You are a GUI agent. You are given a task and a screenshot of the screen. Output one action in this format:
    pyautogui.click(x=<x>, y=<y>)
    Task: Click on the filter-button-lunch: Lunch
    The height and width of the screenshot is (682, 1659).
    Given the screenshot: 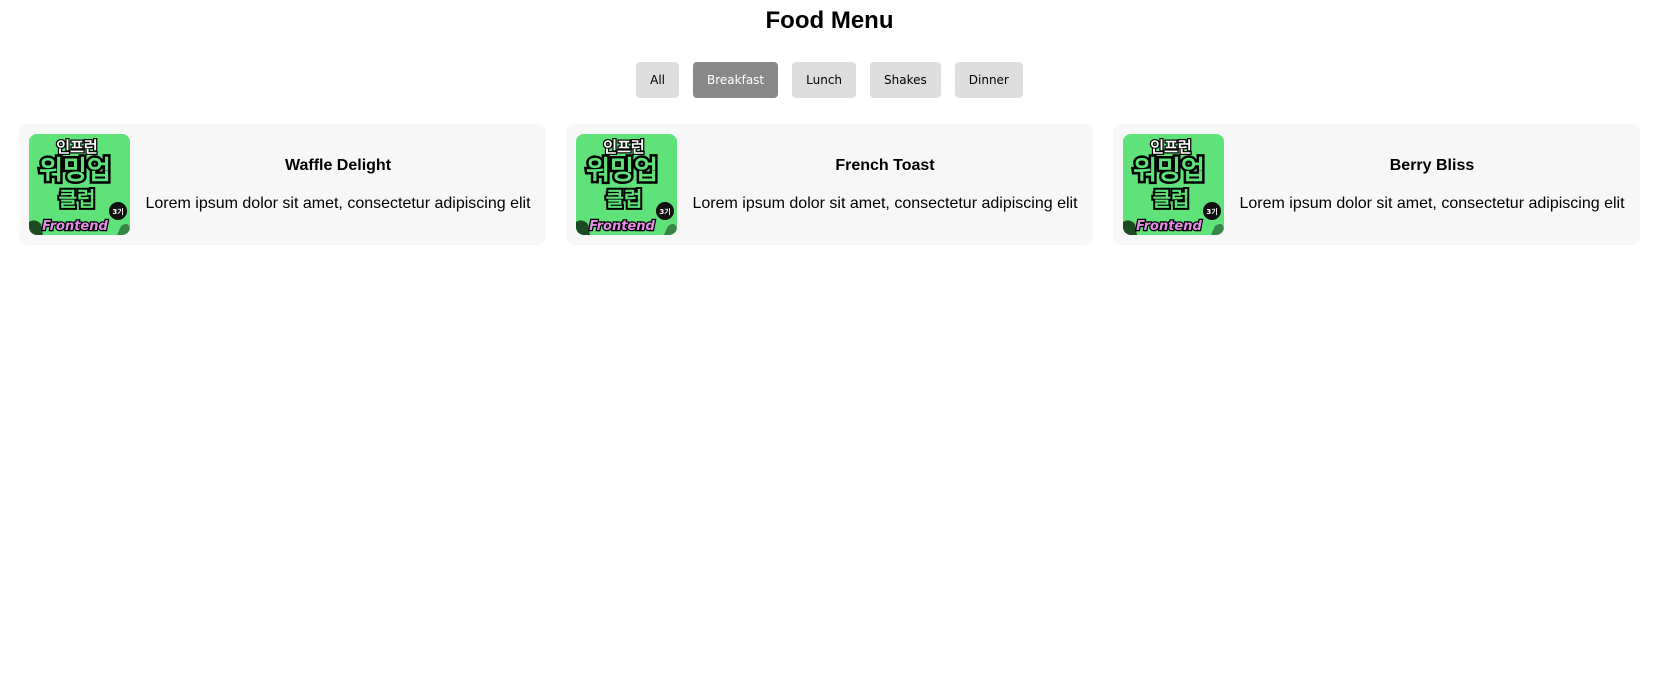 What is the action you would take?
    pyautogui.click(x=824, y=80)
    